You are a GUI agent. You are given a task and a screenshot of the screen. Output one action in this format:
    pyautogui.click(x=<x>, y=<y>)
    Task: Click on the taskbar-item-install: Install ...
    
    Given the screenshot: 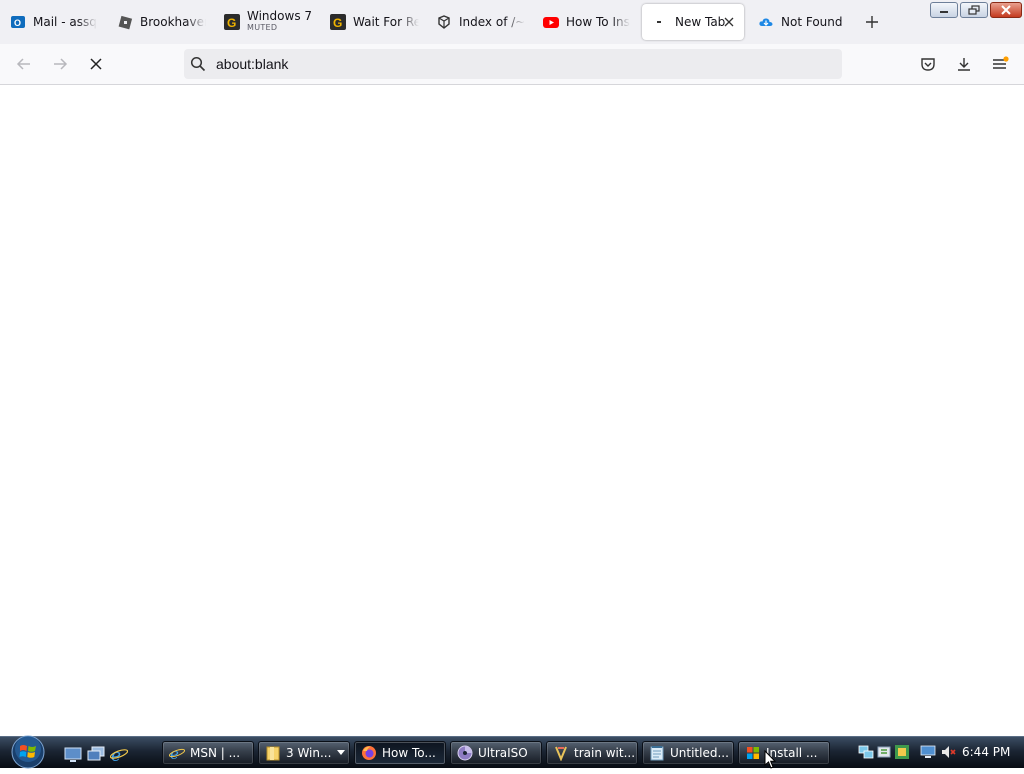 What is the action you would take?
    pyautogui.click(x=784, y=753)
    